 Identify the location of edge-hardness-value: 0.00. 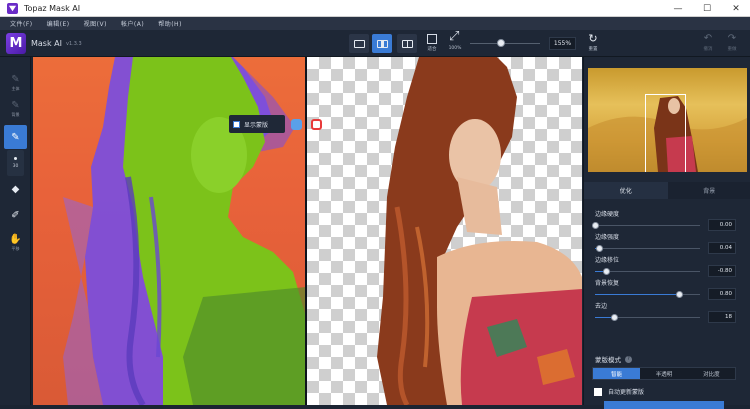
(722, 225).